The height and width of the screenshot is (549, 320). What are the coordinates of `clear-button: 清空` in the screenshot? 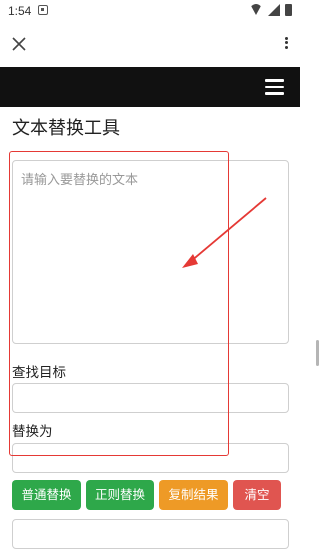 It's located at (257, 495).